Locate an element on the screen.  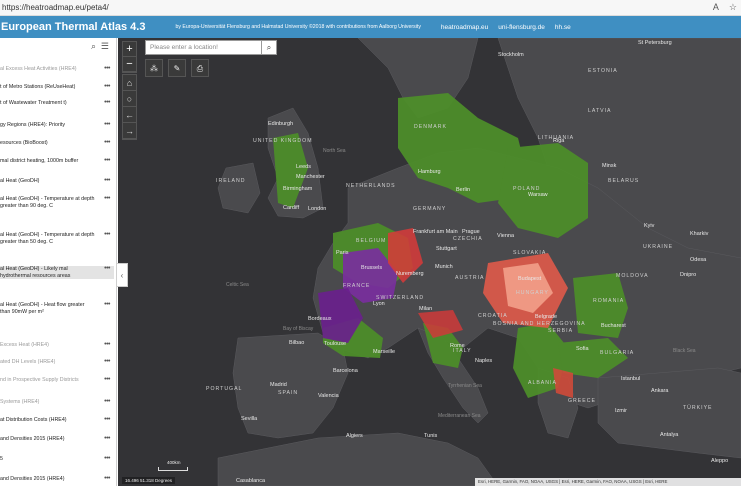
city-label: Bucharest is located at coordinates (613, 326).